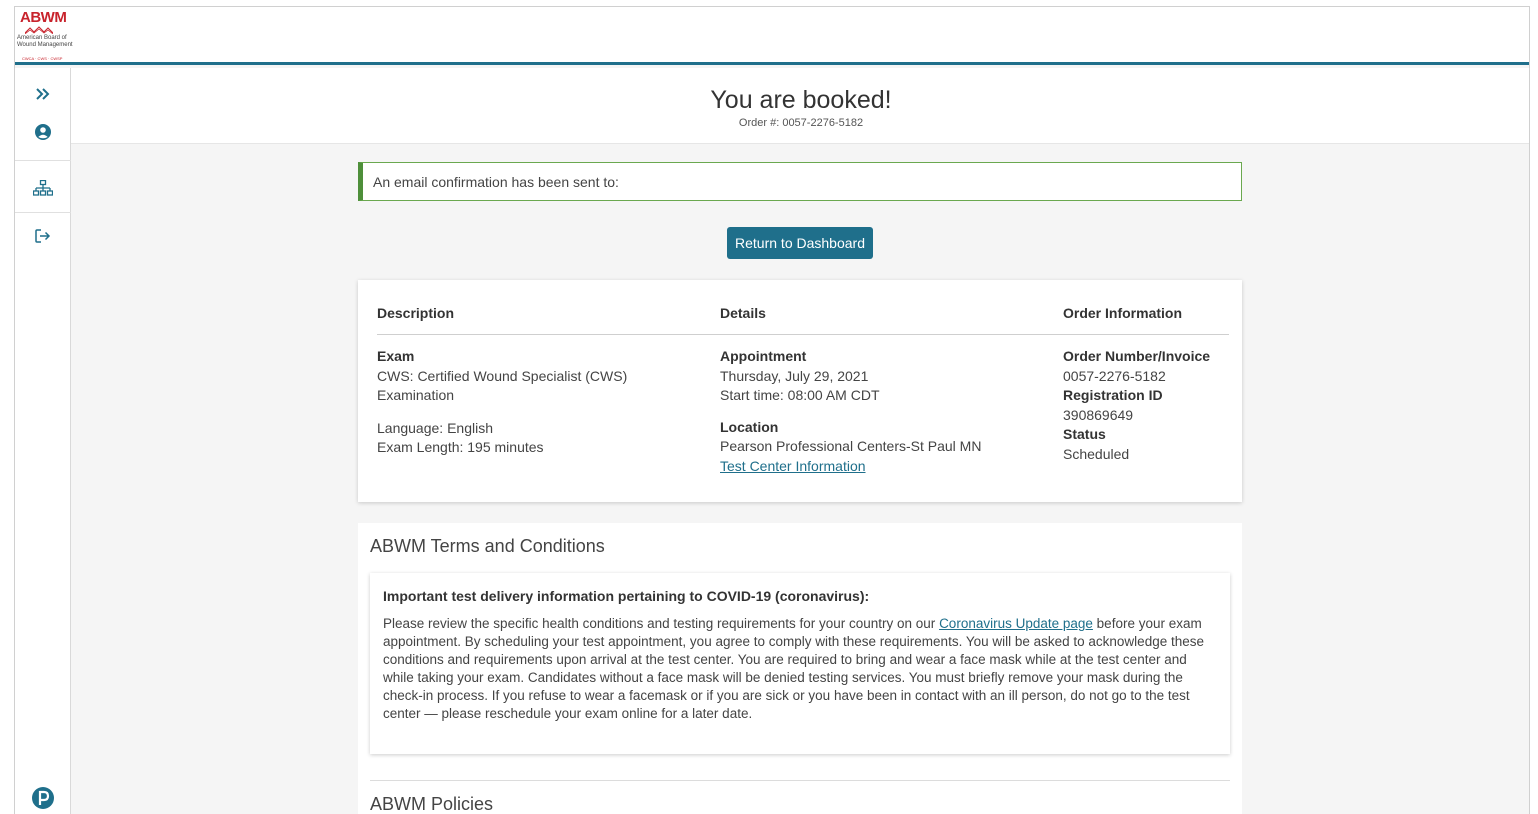 The width and height of the screenshot is (1538, 814). I want to click on sidebar-expand-button, so click(43, 94).